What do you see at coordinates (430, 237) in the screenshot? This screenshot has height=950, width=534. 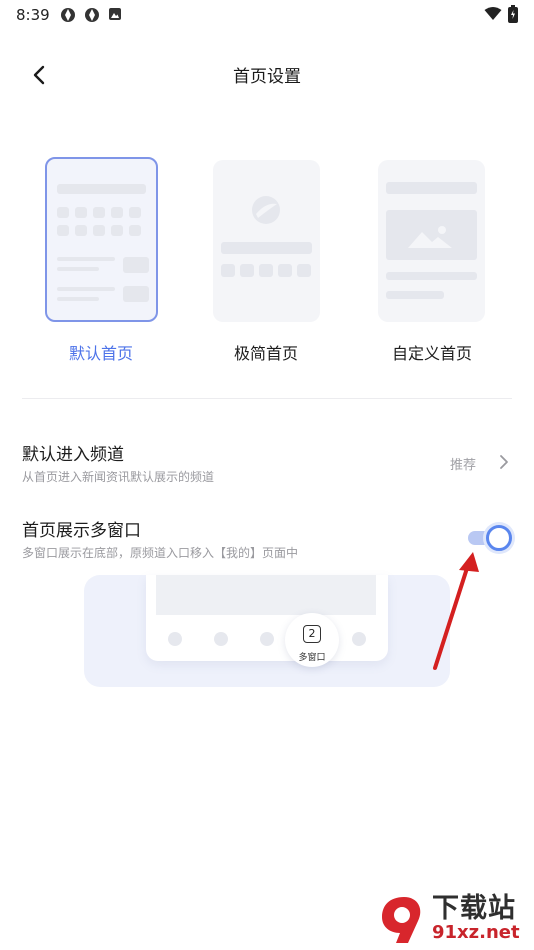 I see `image-placeholder-icon` at bounding box center [430, 237].